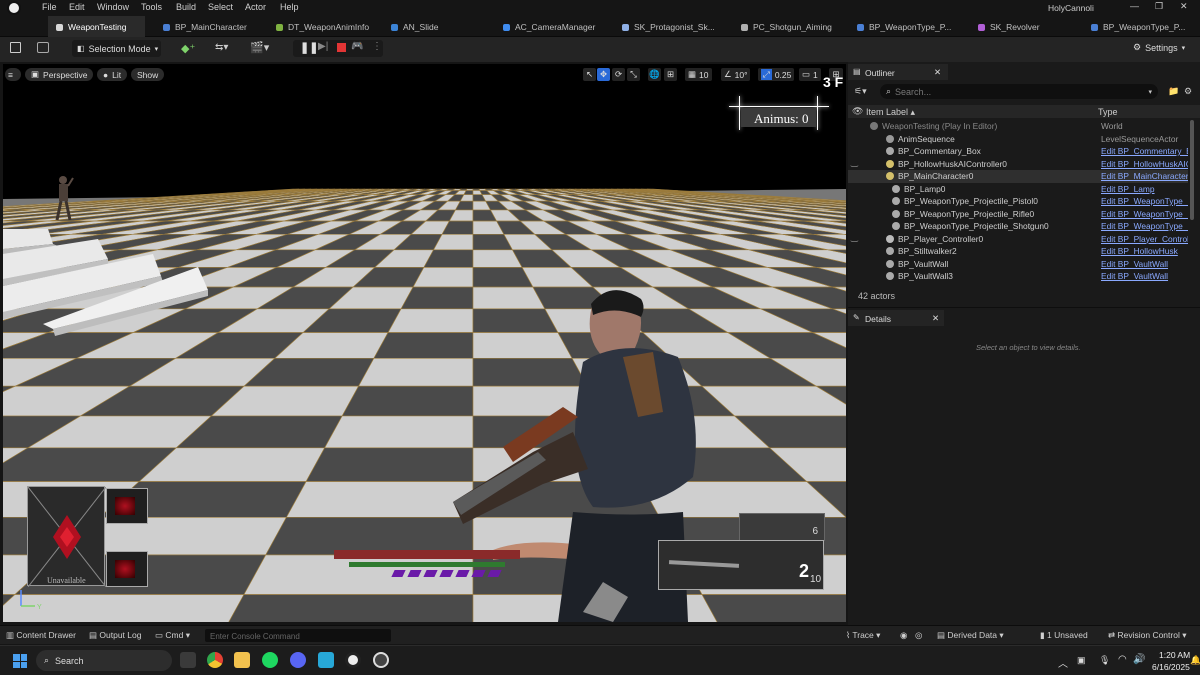 Image resolution: width=1200 pixels, height=675 pixels. Describe the element at coordinates (1018, 126) in the screenshot. I see `outliner-row: WeaponTesting (Play In Editor) World` at that location.